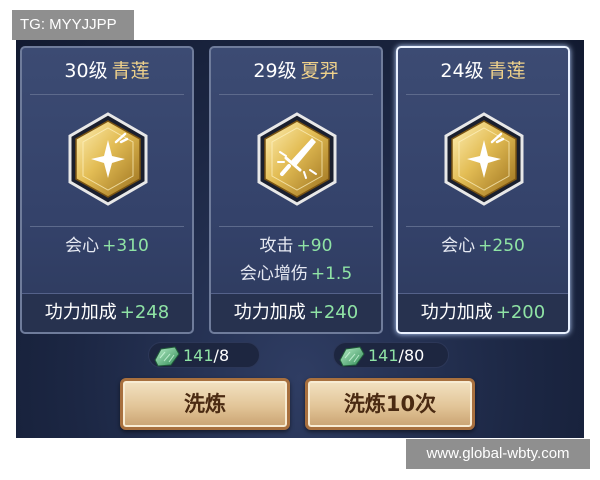 The height and width of the screenshot is (480, 600). I want to click on stat-value: +90, so click(314, 246).